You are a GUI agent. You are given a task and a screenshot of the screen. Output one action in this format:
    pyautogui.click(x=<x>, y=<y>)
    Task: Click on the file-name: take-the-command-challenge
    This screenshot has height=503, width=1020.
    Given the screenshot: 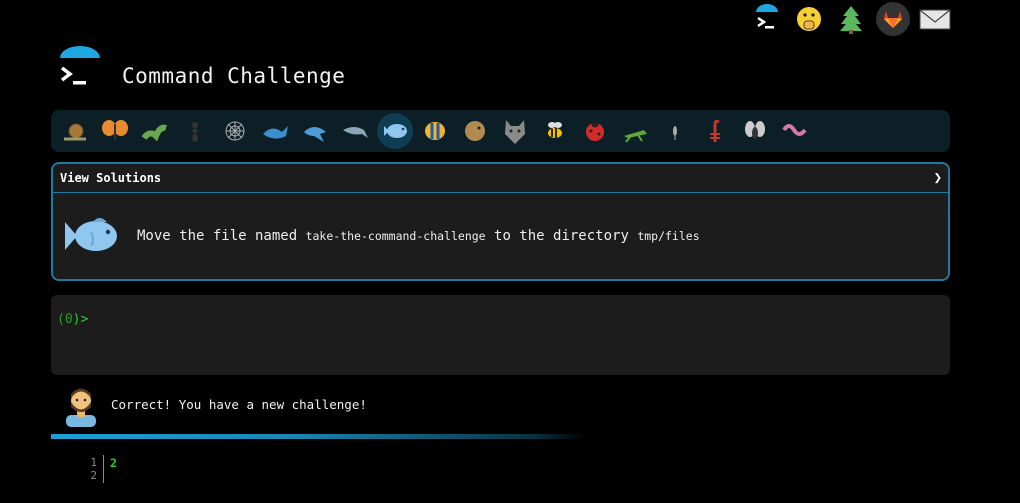 What is the action you would take?
    pyautogui.click(x=395, y=236)
    